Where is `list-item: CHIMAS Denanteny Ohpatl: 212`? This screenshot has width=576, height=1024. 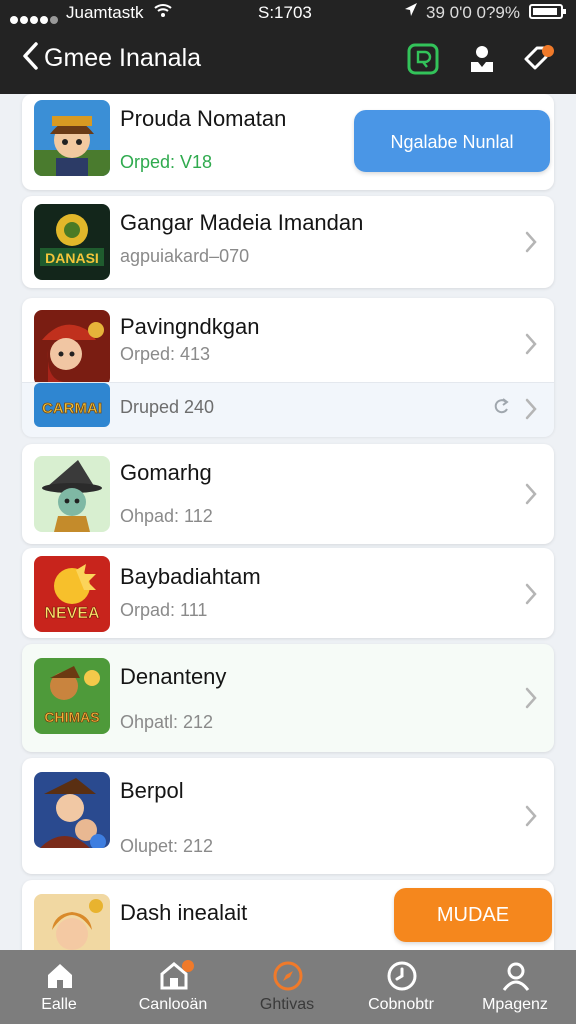
list-item: CHIMAS Denanteny Ohpatl: 212 is located at coordinates (288, 698).